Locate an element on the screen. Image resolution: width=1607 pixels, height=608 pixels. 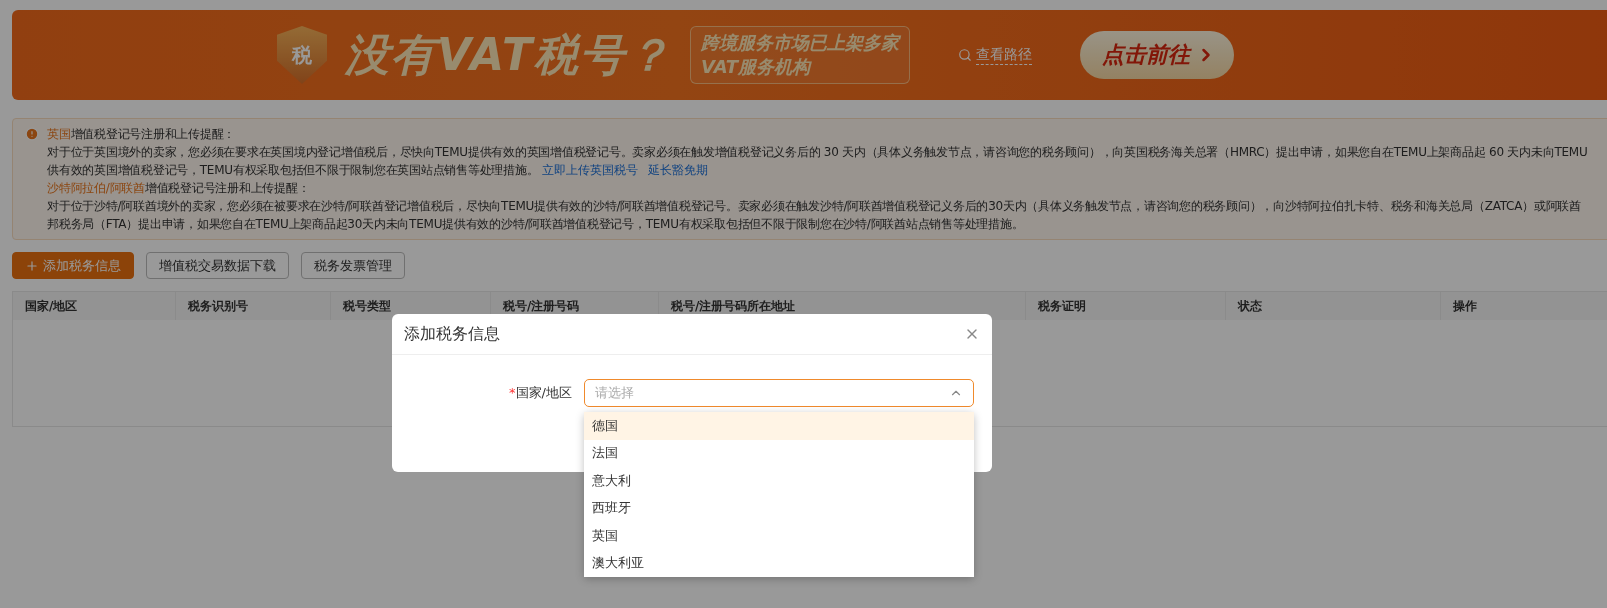
field-label: *国家/地区 is located at coordinates (540, 393).